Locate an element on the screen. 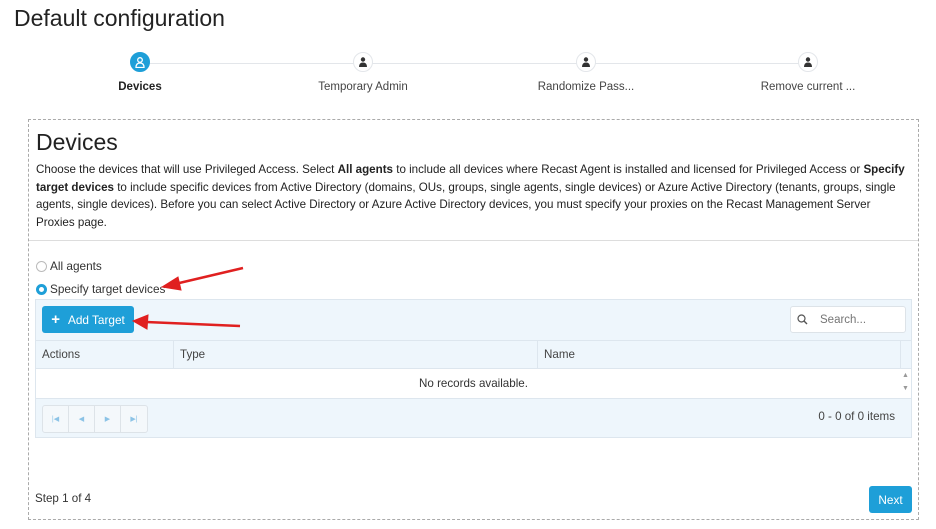 The image size is (936, 529). step-counter: Step 1 of 4 is located at coordinates (63, 498).